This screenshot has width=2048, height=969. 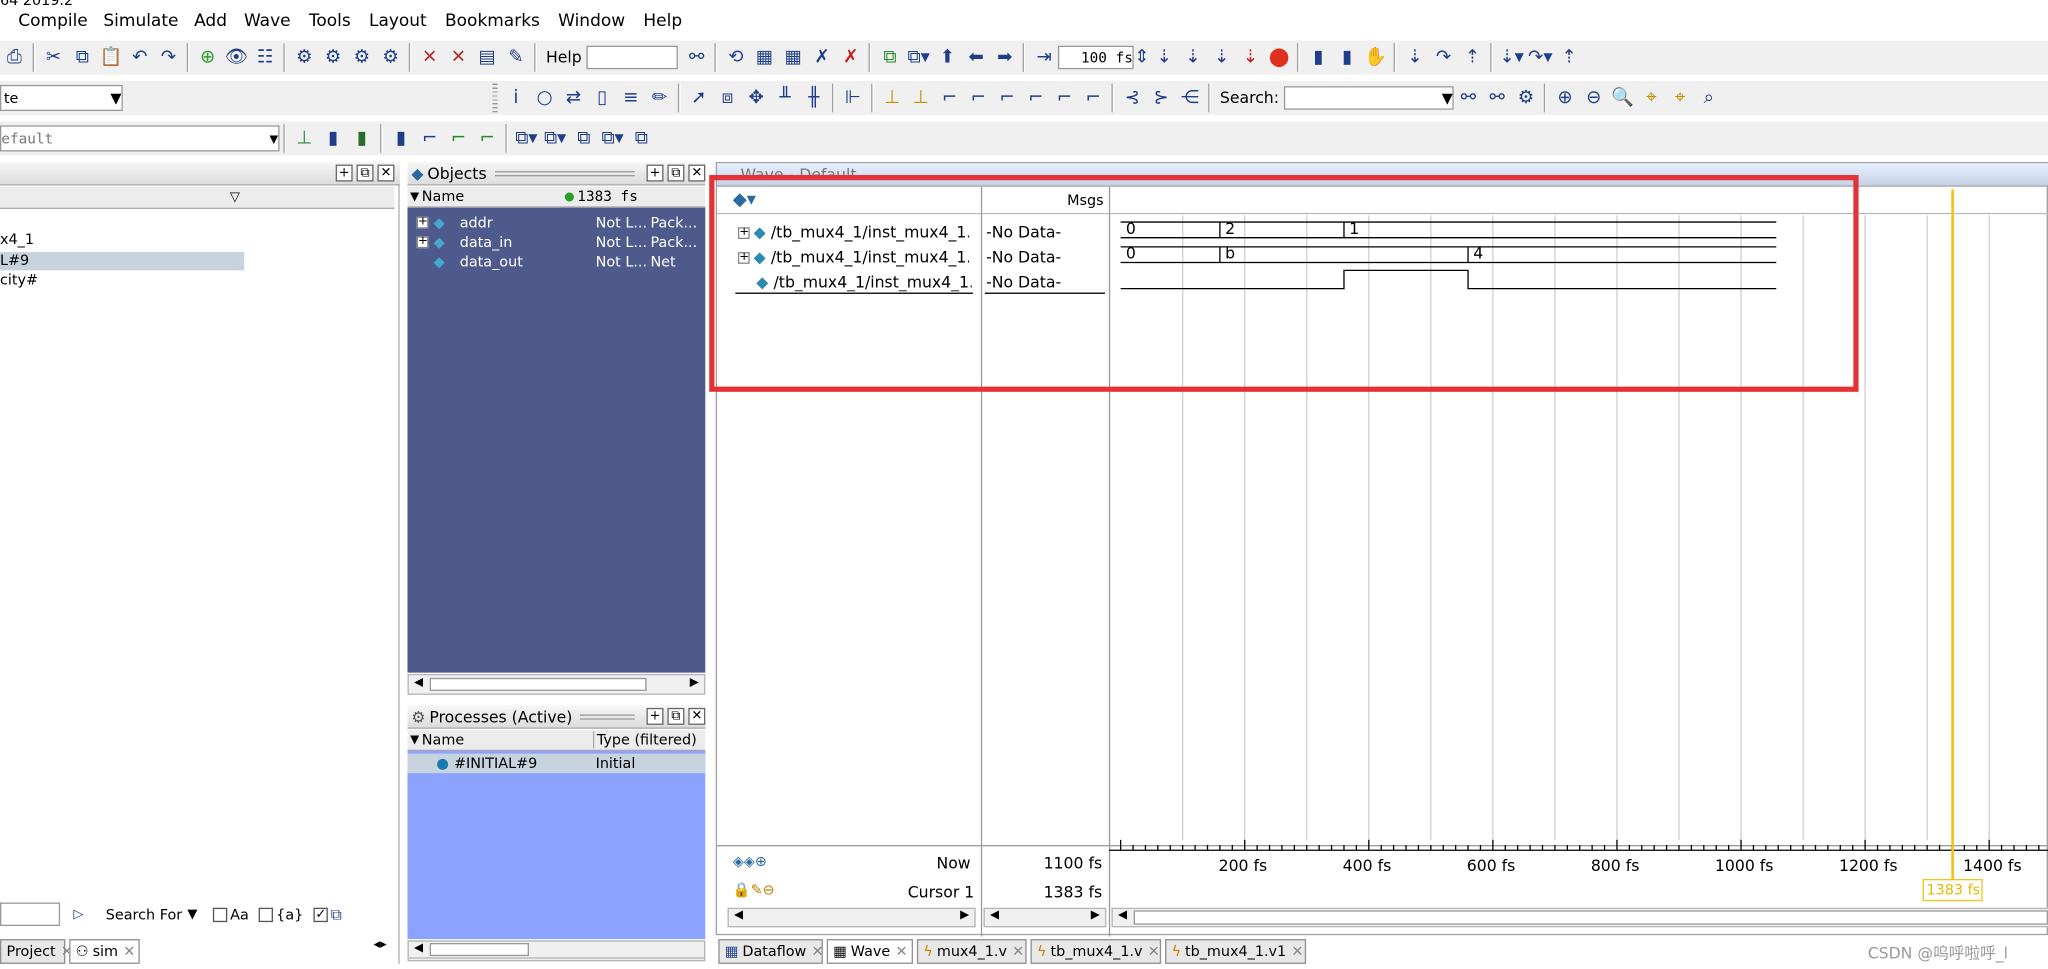 I want to click on layout5-icon: ⧉, so click(x=641, y=138).